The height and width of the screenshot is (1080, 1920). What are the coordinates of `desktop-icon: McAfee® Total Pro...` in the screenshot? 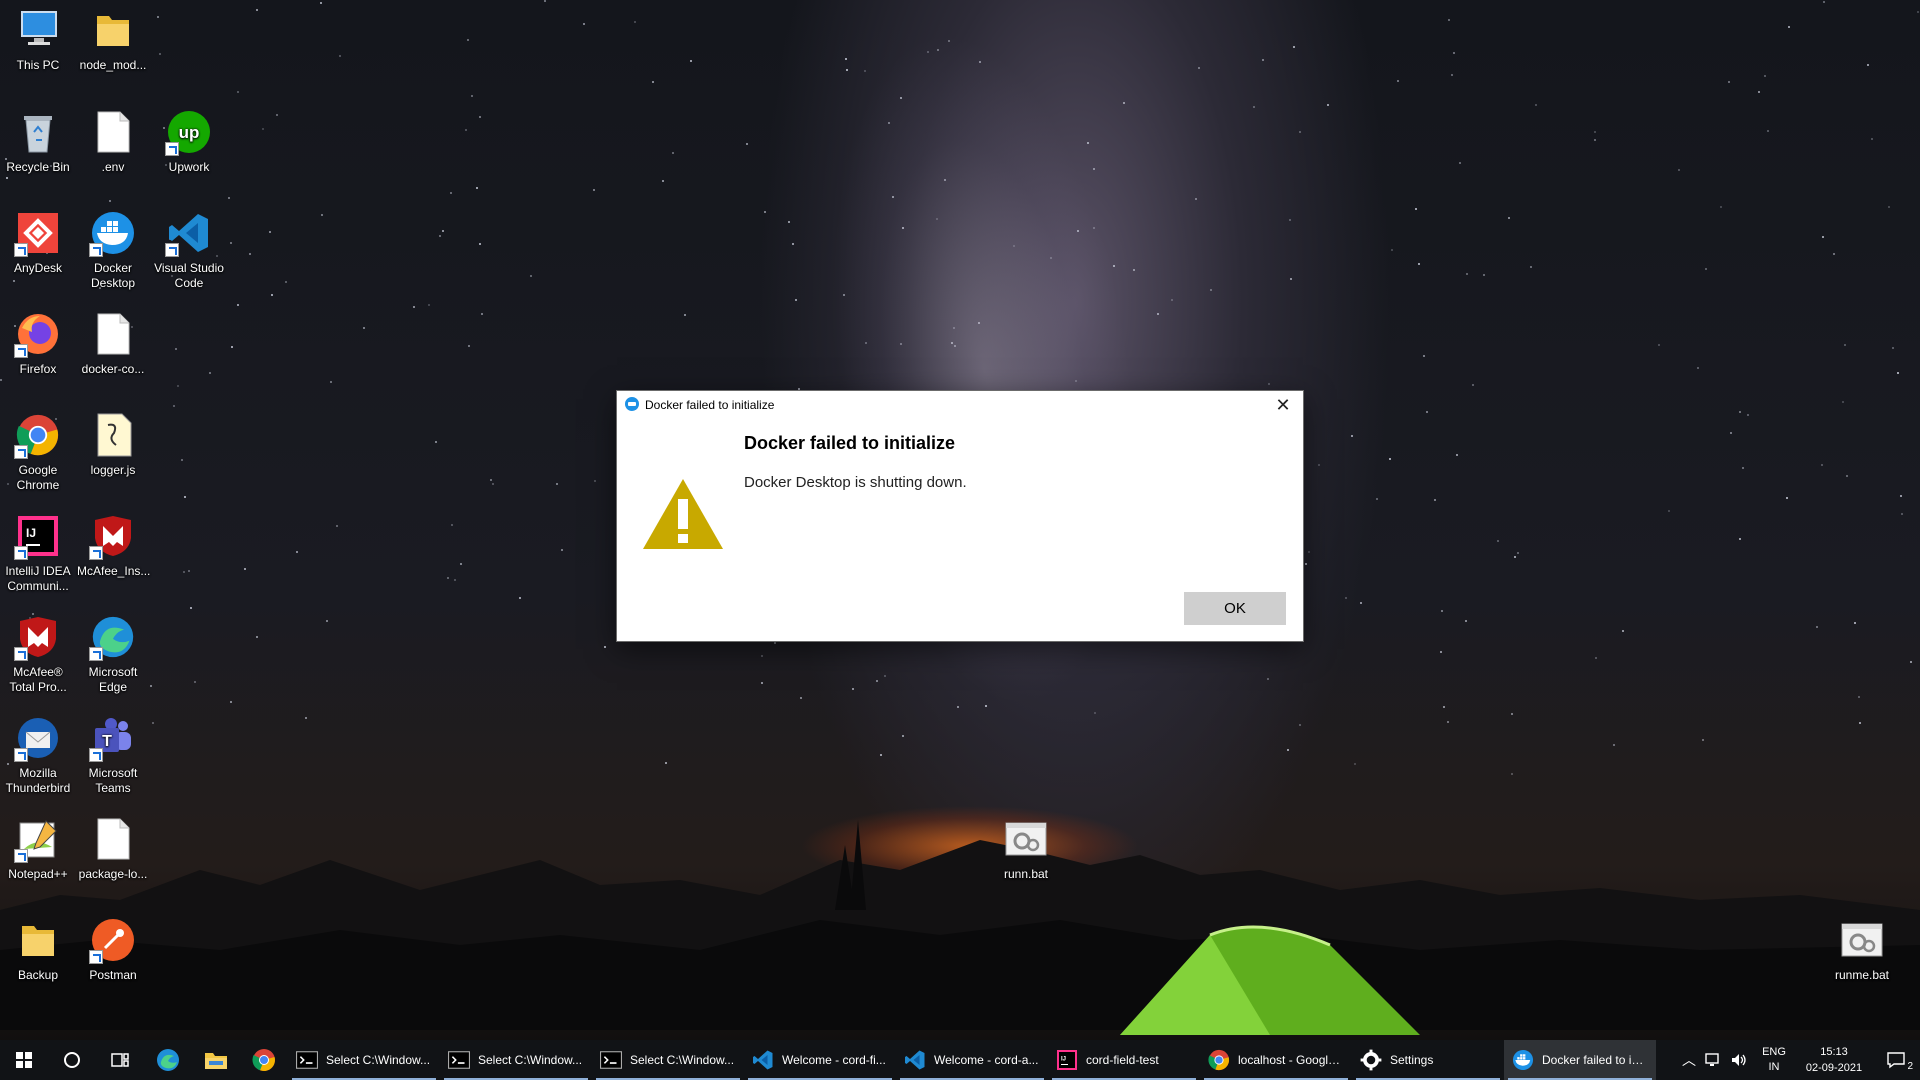 It's located at (38, 654).